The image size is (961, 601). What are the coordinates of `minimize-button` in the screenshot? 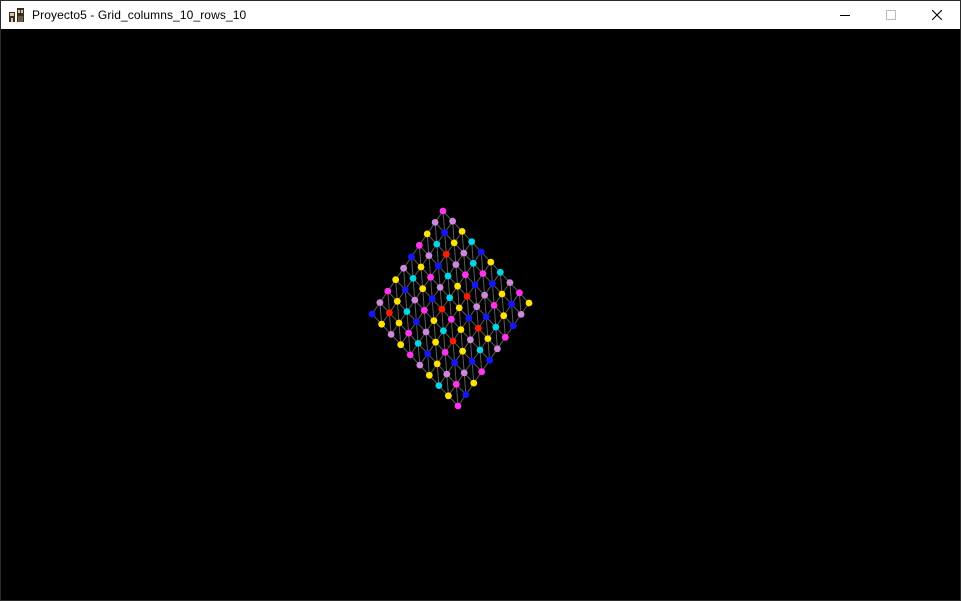 It's located at (845, 15).